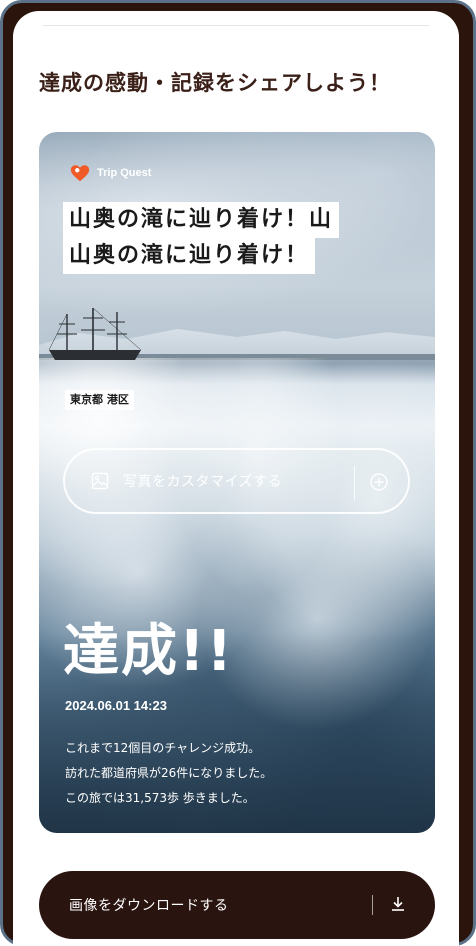 The height and width of the screenshot is (946, 476). I want to click on challenge-title-line-1: 山奥の滝に辿り着け！山, so click(201, 220).